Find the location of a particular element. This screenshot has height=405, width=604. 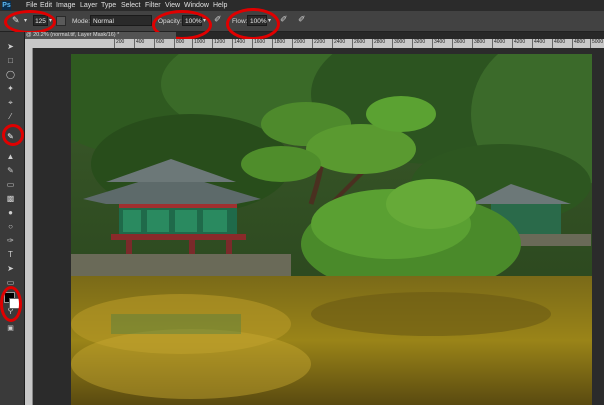

ruler-tick: 600 is located at coordinates (159, 43).